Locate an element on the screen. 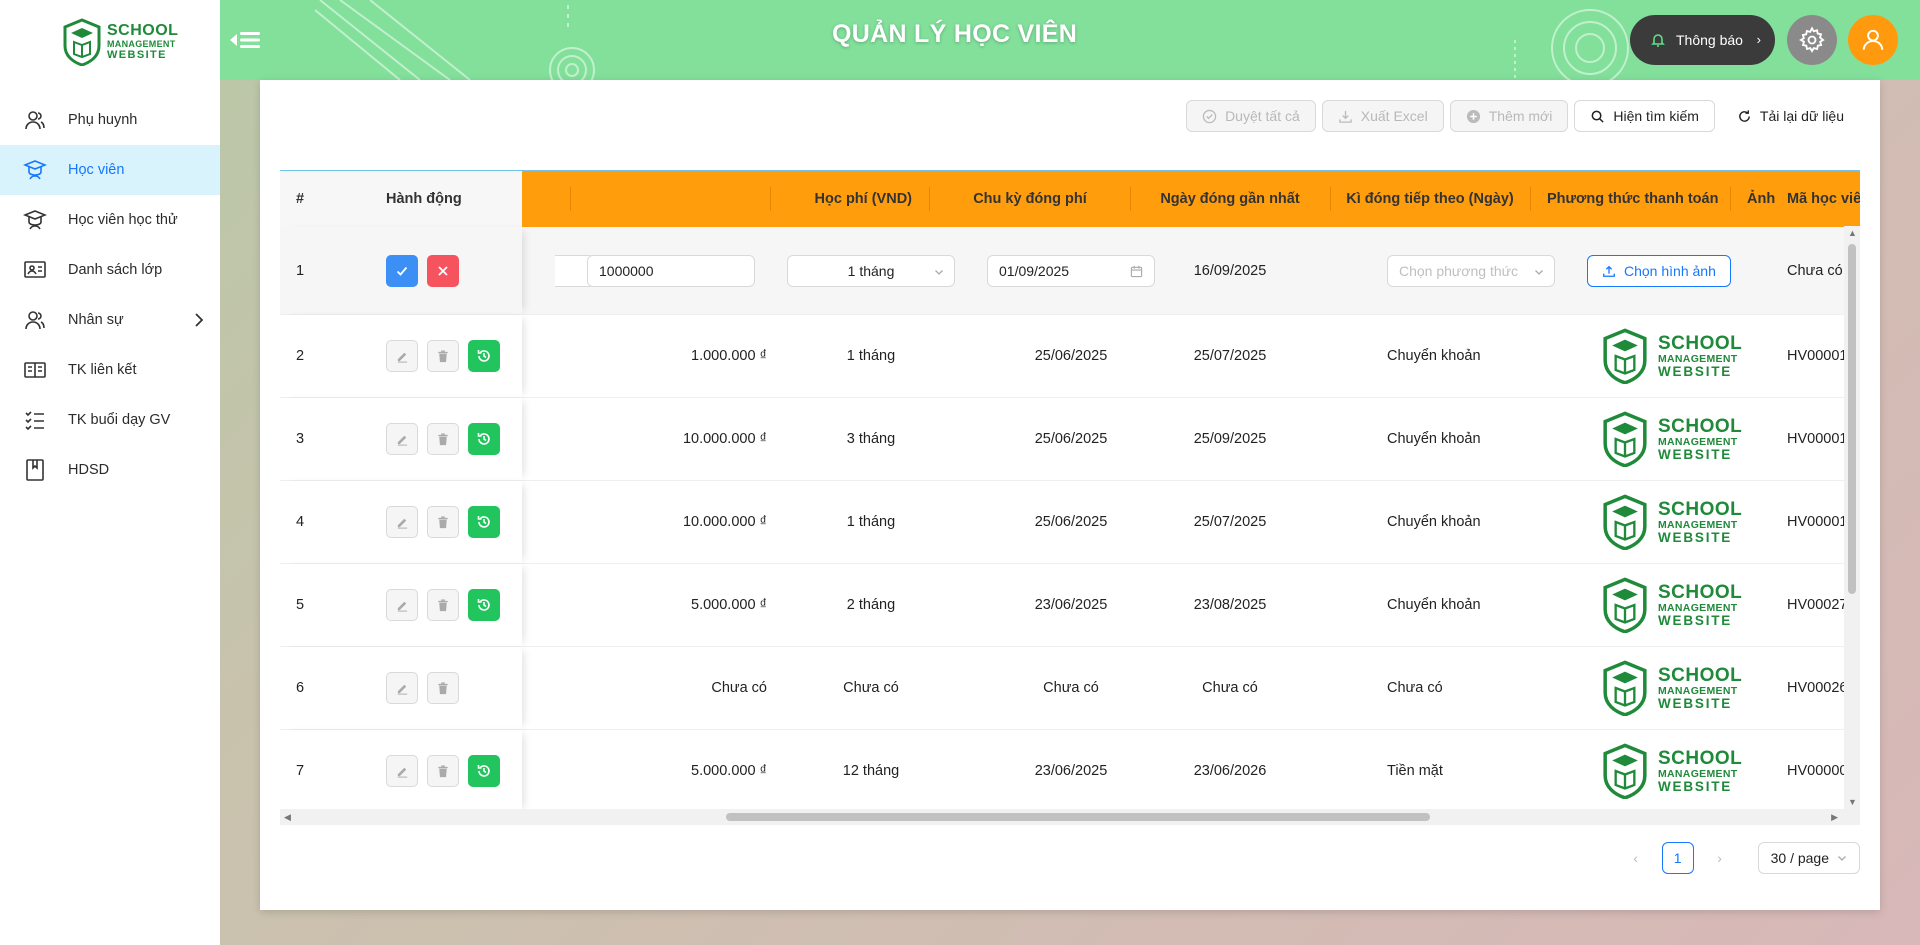 The image size is (1920, 945). scroll-left-arrow-icon: ◀ is located at coordinates (287, 817).